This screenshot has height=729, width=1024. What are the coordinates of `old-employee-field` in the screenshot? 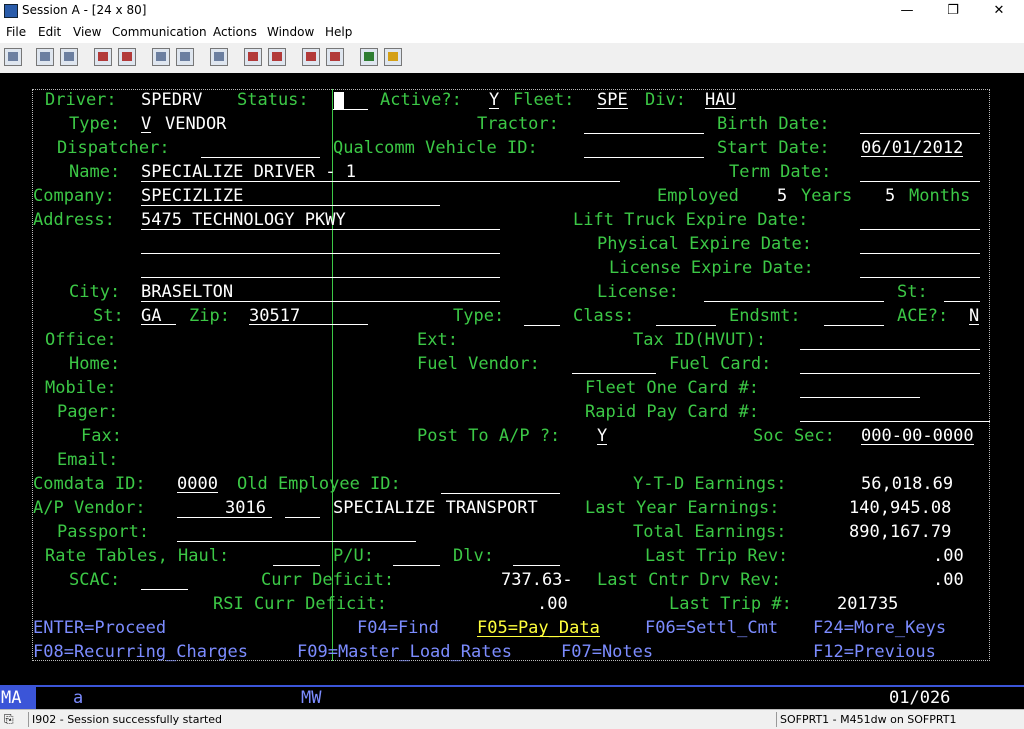 It's located at (500, 493).